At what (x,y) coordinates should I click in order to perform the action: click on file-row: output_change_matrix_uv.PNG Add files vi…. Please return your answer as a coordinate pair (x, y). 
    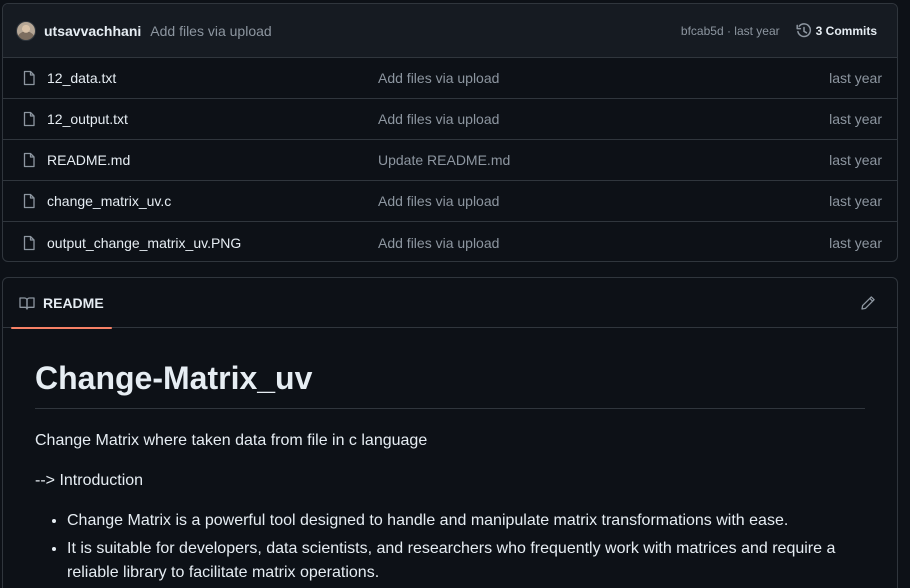
    Looking at the image, I should click on (450, 241).